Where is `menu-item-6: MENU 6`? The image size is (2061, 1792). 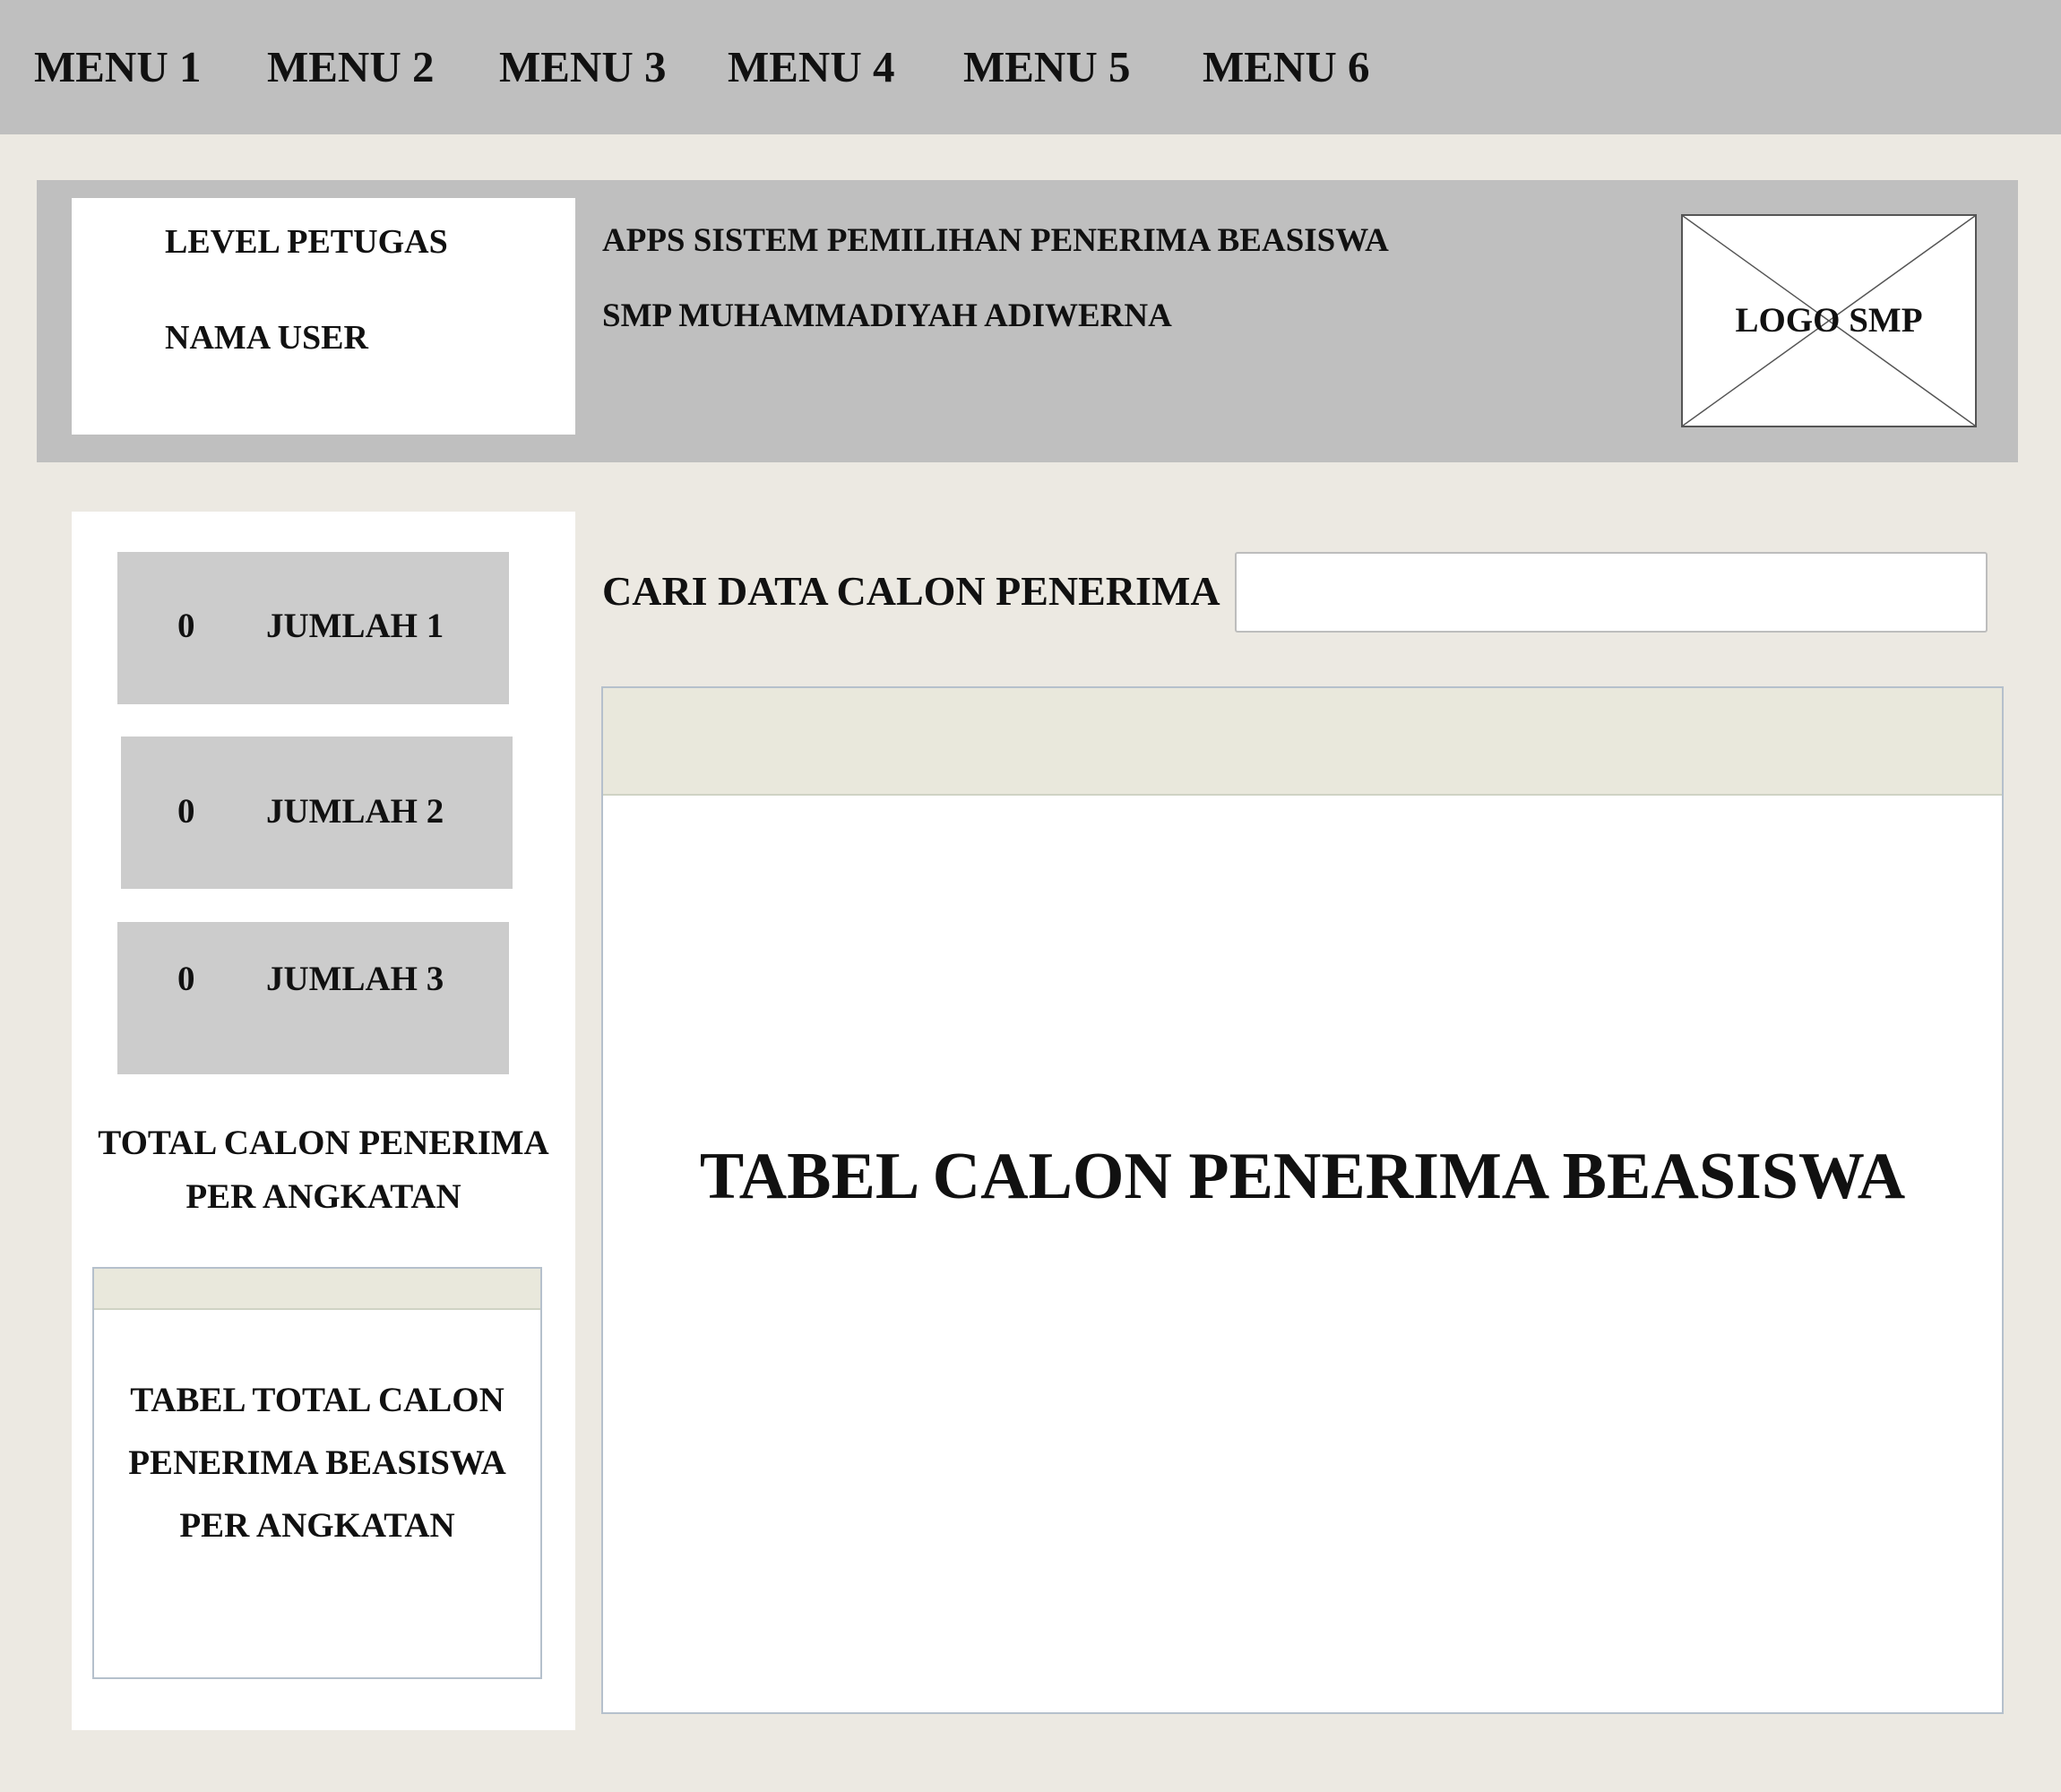
menu-item-6: MENU 6 is located at coordinates (1286, 67).